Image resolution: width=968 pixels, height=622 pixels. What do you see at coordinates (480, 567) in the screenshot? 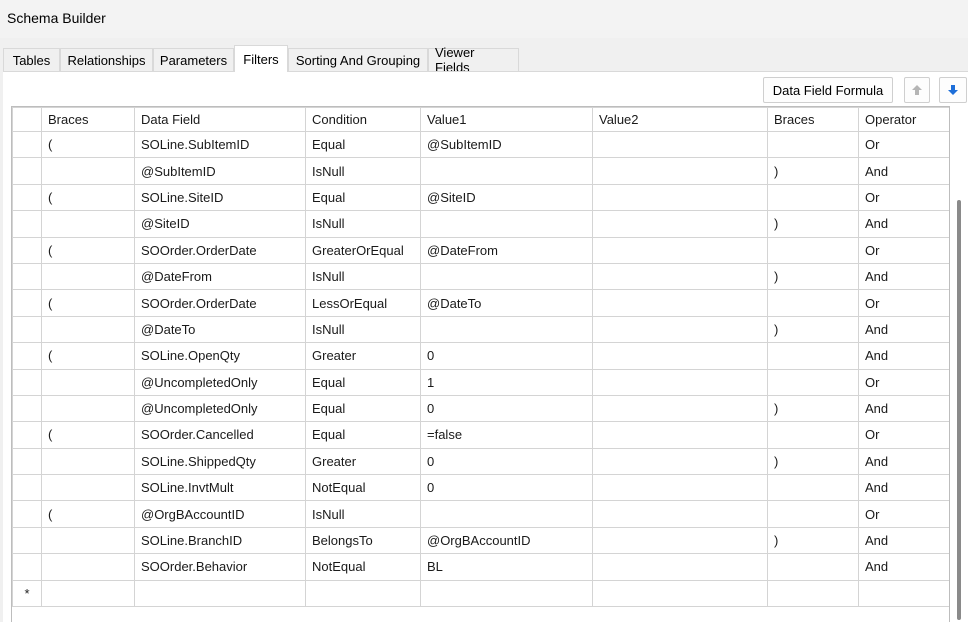
I see `table-row: SOOrder.Behavior NotEqual BL And` at bounding box center [480, 567].